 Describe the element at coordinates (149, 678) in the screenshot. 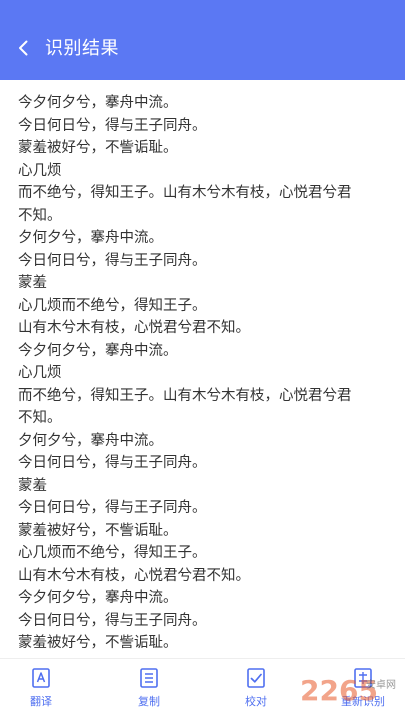

I see `copy-icon` at that location.